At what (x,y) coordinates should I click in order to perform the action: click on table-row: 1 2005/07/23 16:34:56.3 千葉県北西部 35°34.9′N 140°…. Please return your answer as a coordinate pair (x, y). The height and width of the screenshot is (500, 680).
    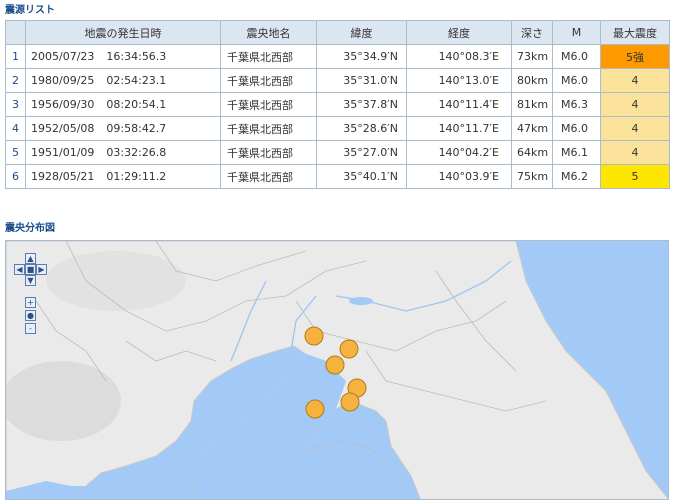
    Looking at the image, I should click on (337, 56).